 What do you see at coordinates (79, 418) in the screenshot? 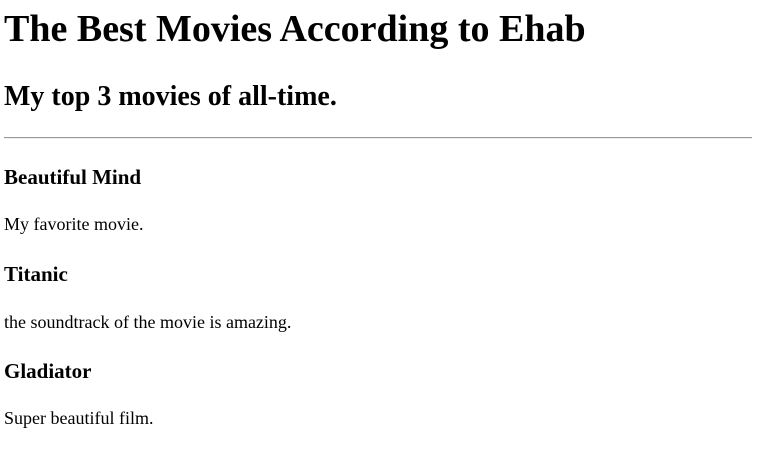
I see `movie-description-gladiator: Super beautiful film.` at bounding box center [79, 418].